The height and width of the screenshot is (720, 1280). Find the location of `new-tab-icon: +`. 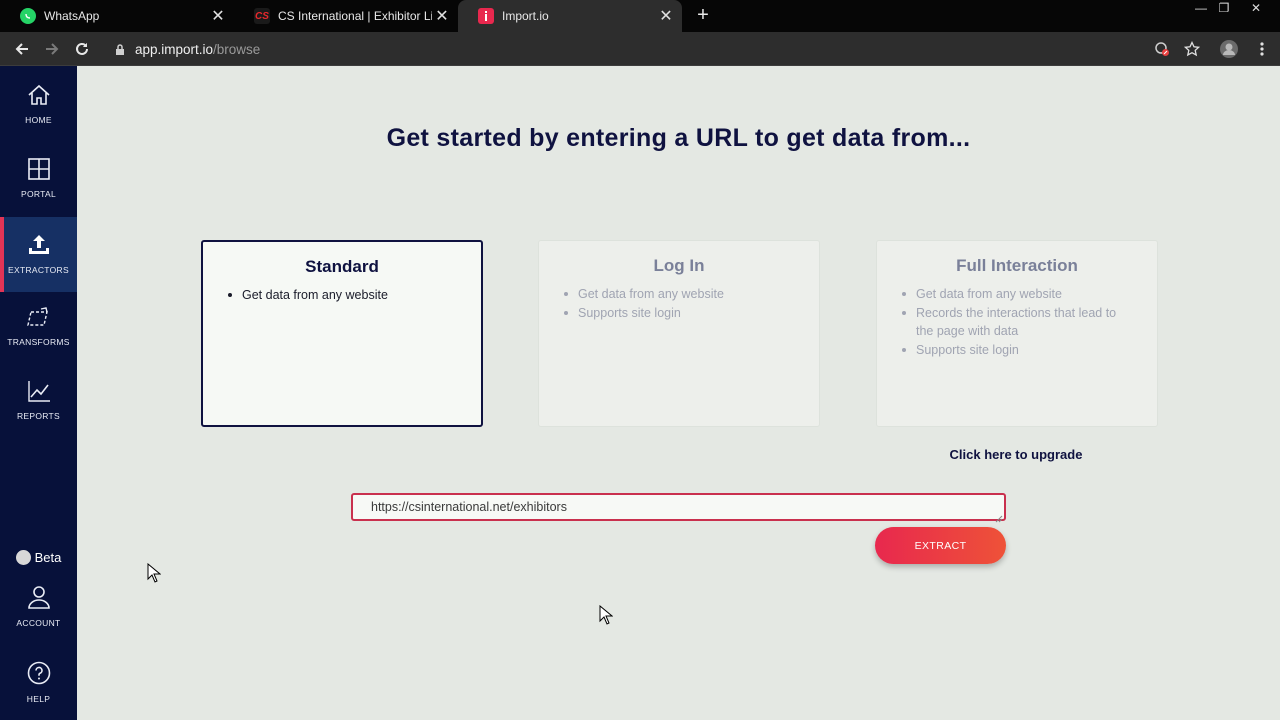

new-tab-icon: + is located at coordinates (703, 15).